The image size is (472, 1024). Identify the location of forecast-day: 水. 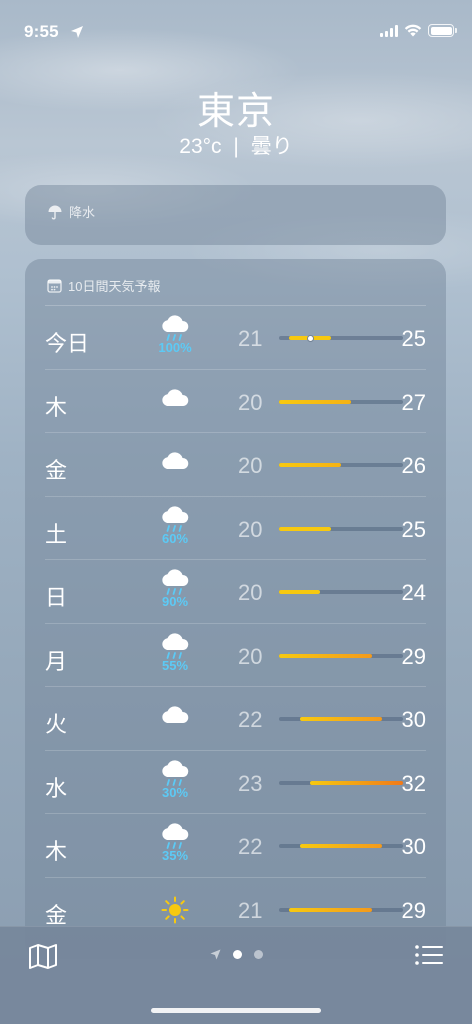
(56, 788).